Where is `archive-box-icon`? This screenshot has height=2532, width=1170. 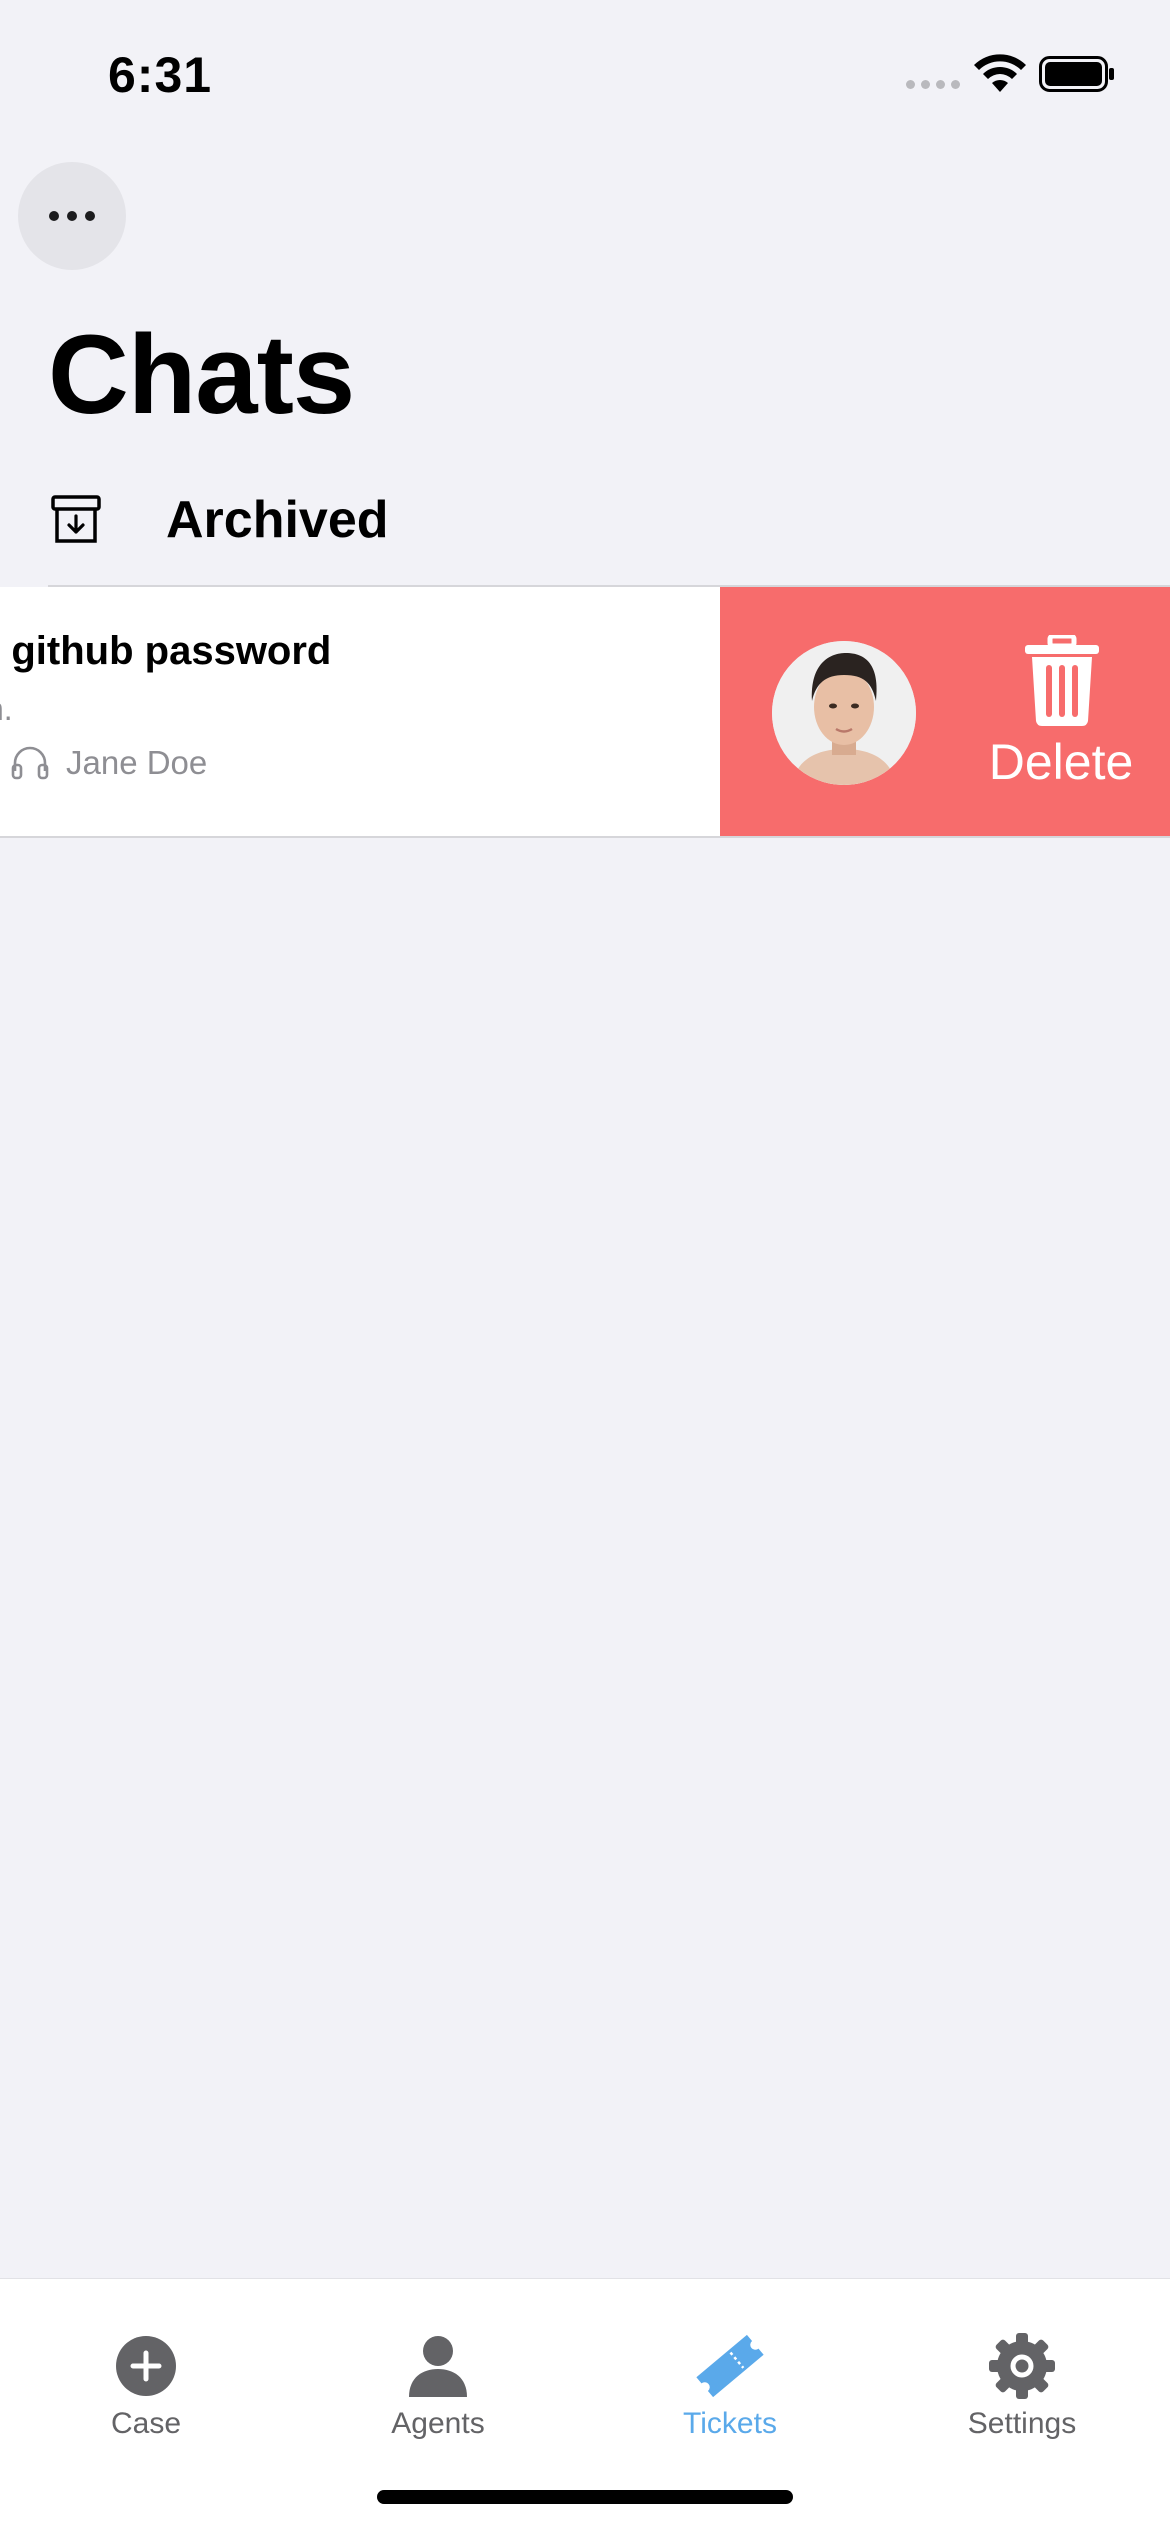 archive-box-icon is located at coordinates (76, 519).